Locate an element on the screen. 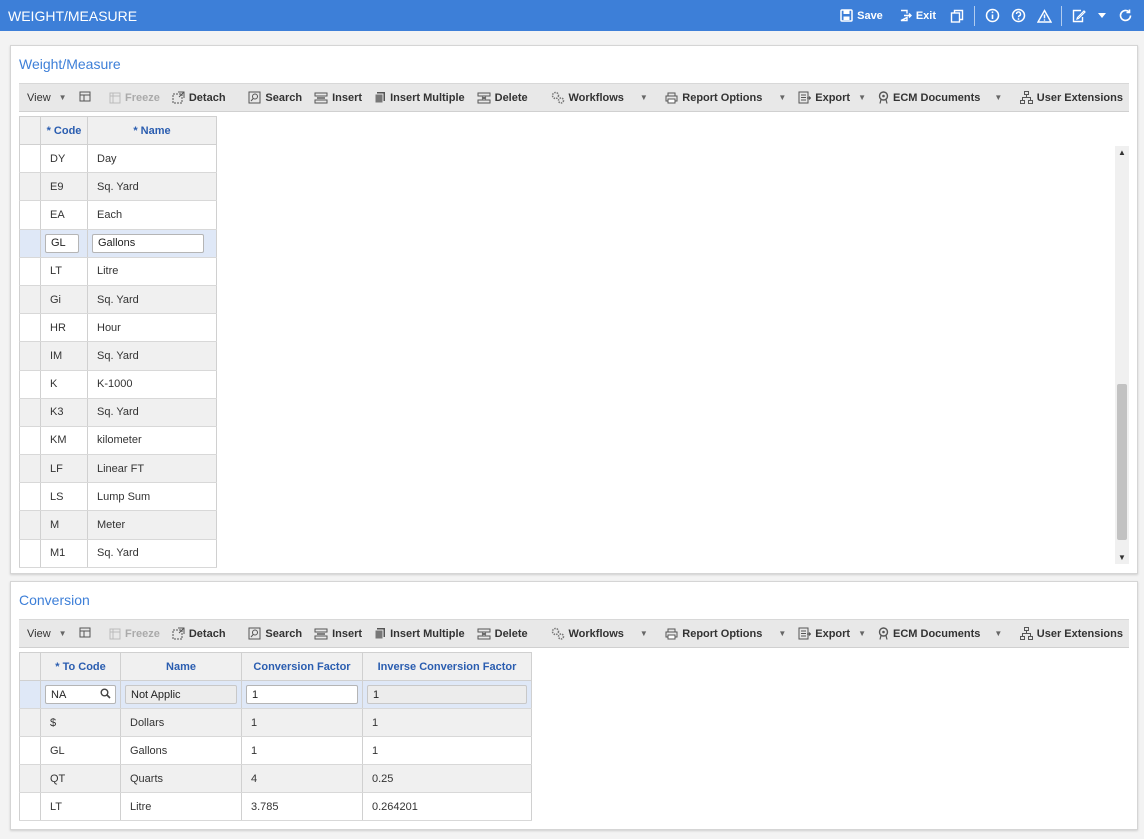  code-cell: KM is located at coordinates (64, 441).